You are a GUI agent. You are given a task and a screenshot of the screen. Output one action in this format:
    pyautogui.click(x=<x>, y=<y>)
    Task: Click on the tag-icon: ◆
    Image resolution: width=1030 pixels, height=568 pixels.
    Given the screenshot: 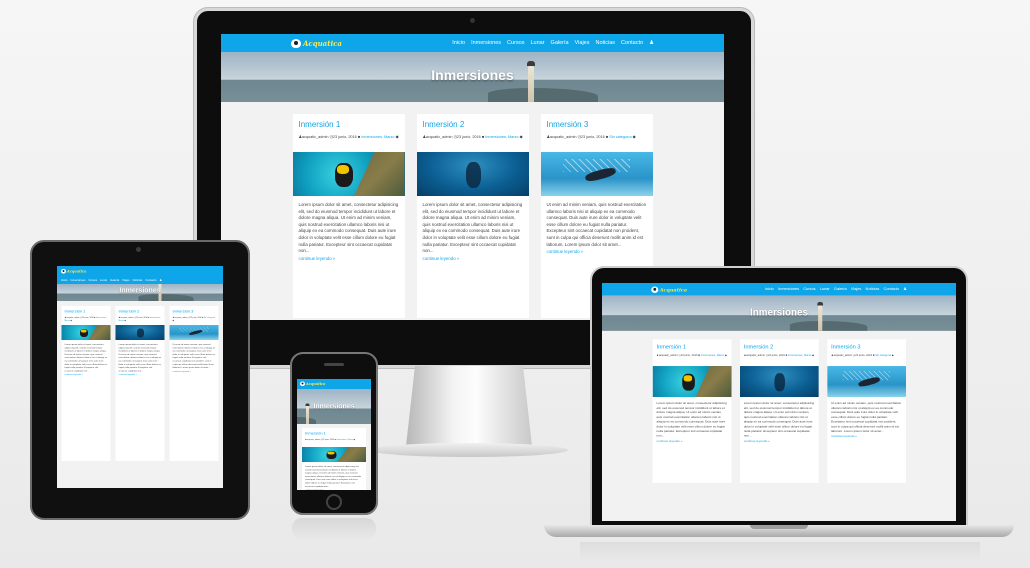 What is the action you would take?
    pyautogui.click(x=521, y=137)
    